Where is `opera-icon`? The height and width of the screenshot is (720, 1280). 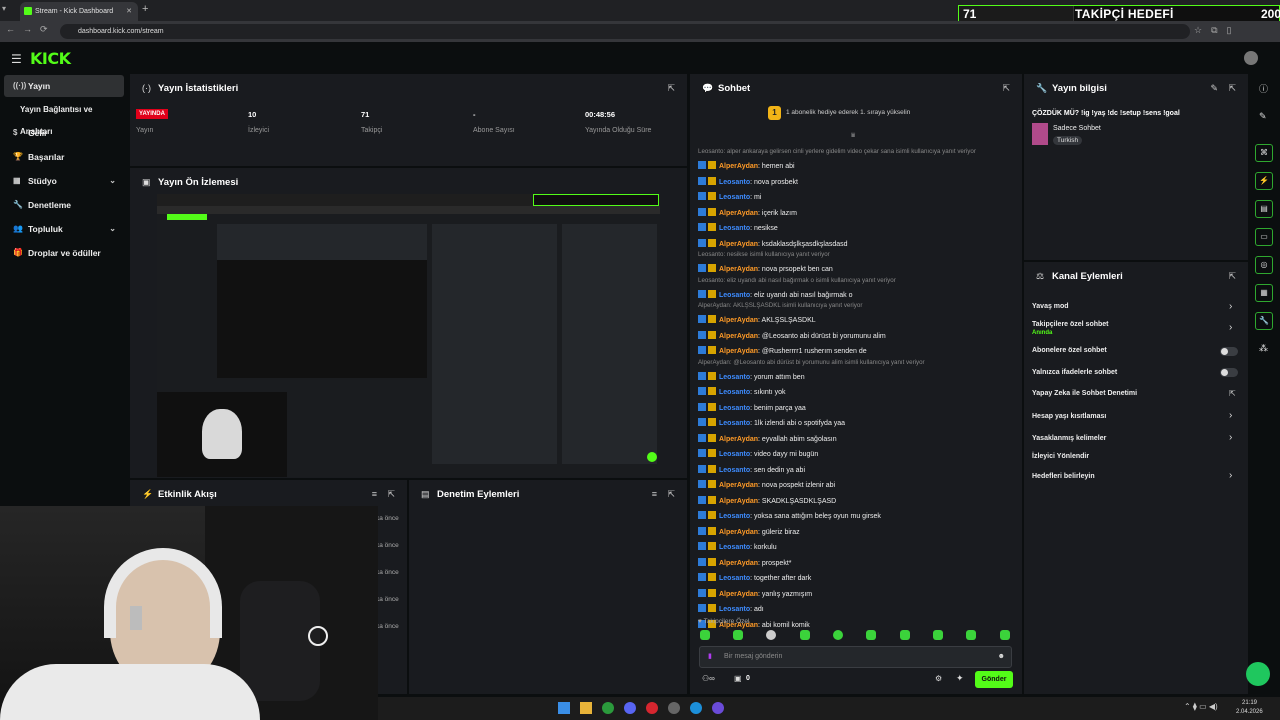
opera-icon is located at coordinates (652, 708).